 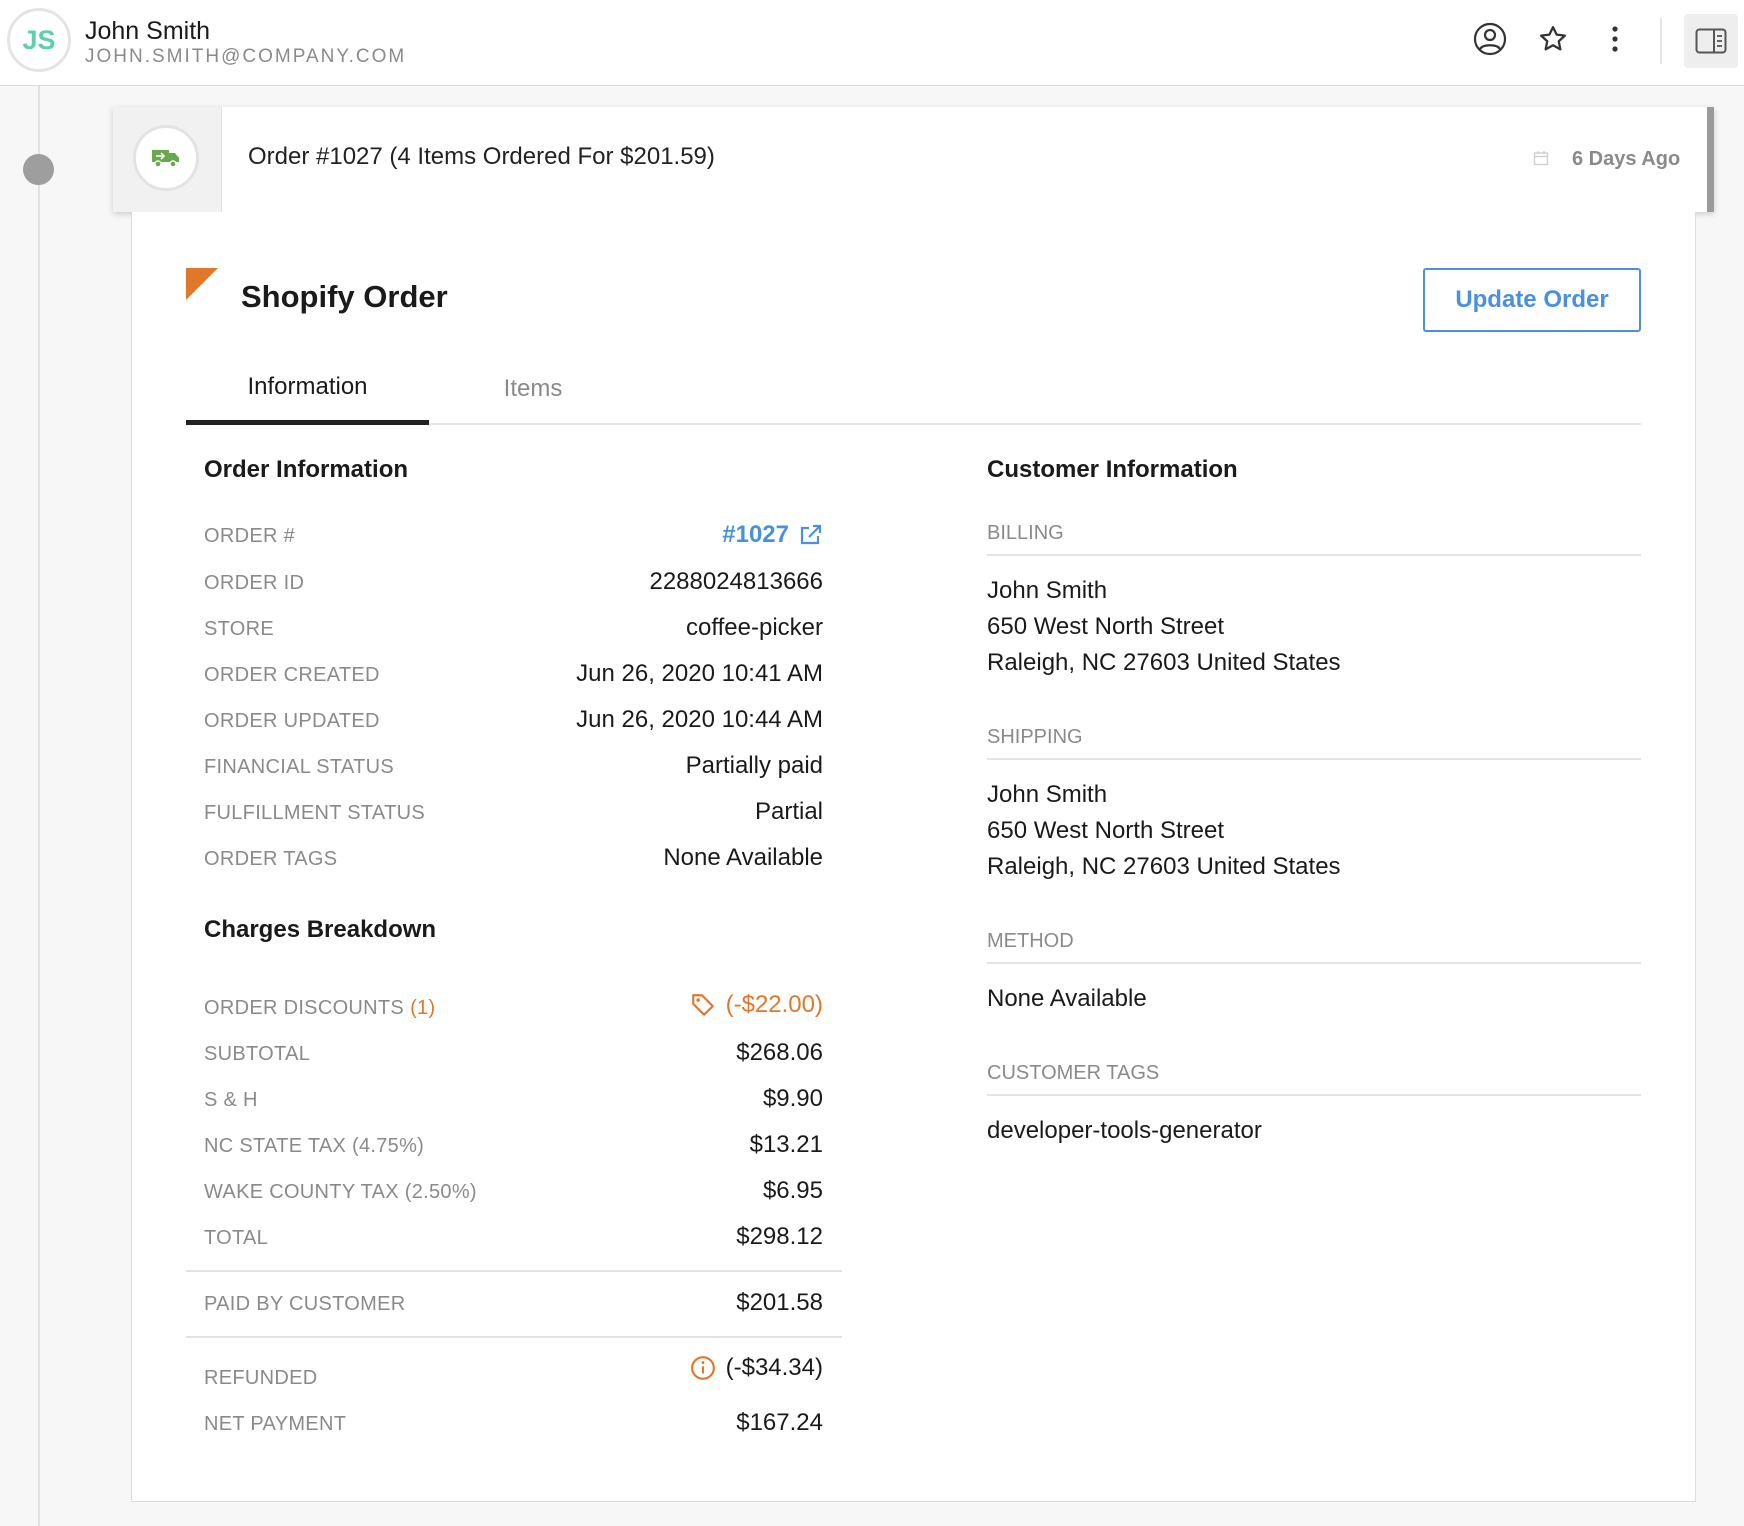 I want to click on tab-items: Items, so click(x=533, y=389).